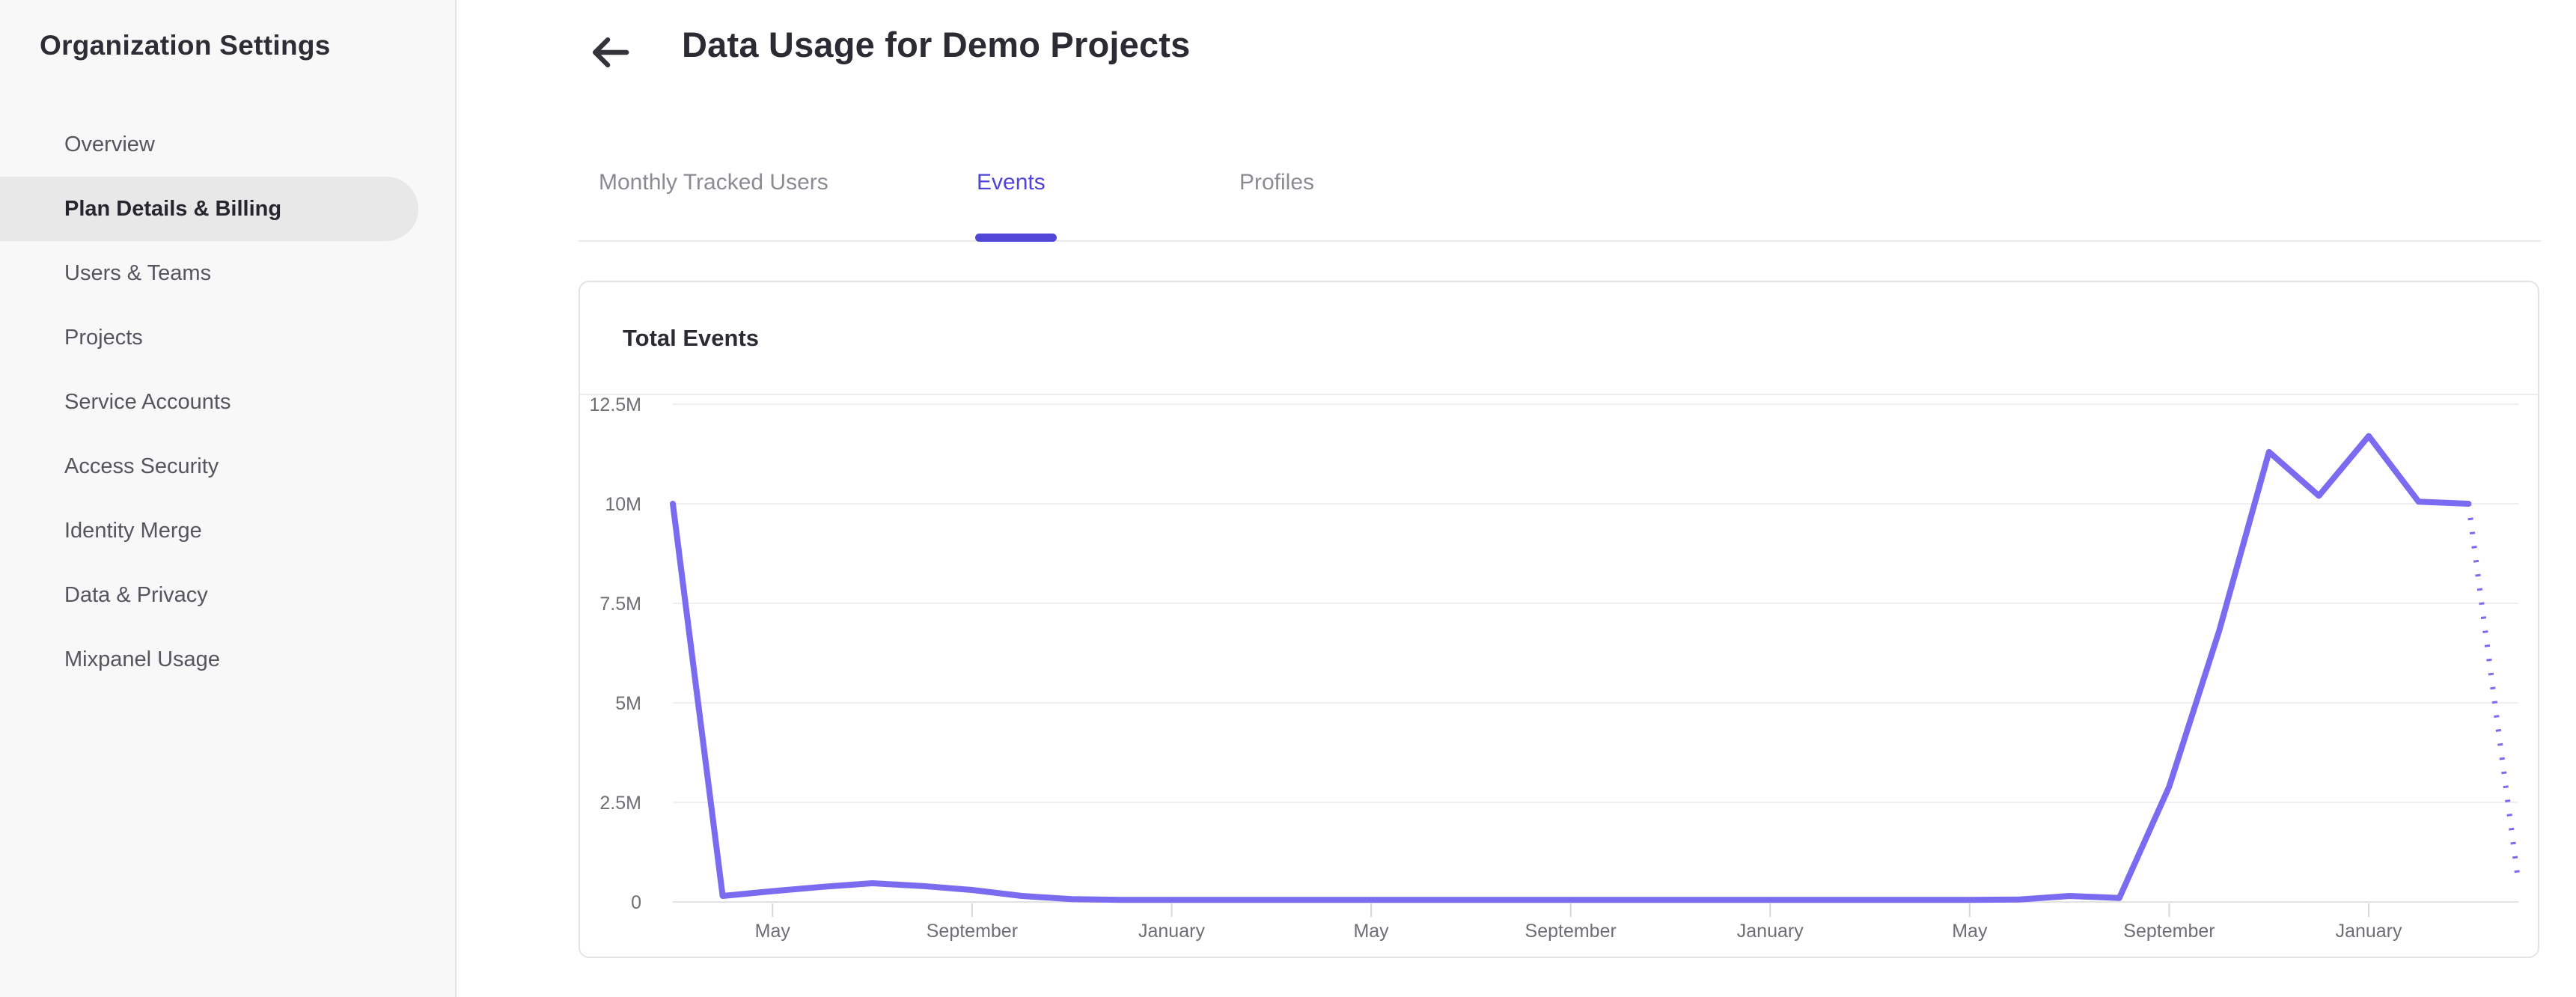 The width and height of the screenshot is (2576, 997). I want to click on y-axis-label: 5M, so click(628, 703).